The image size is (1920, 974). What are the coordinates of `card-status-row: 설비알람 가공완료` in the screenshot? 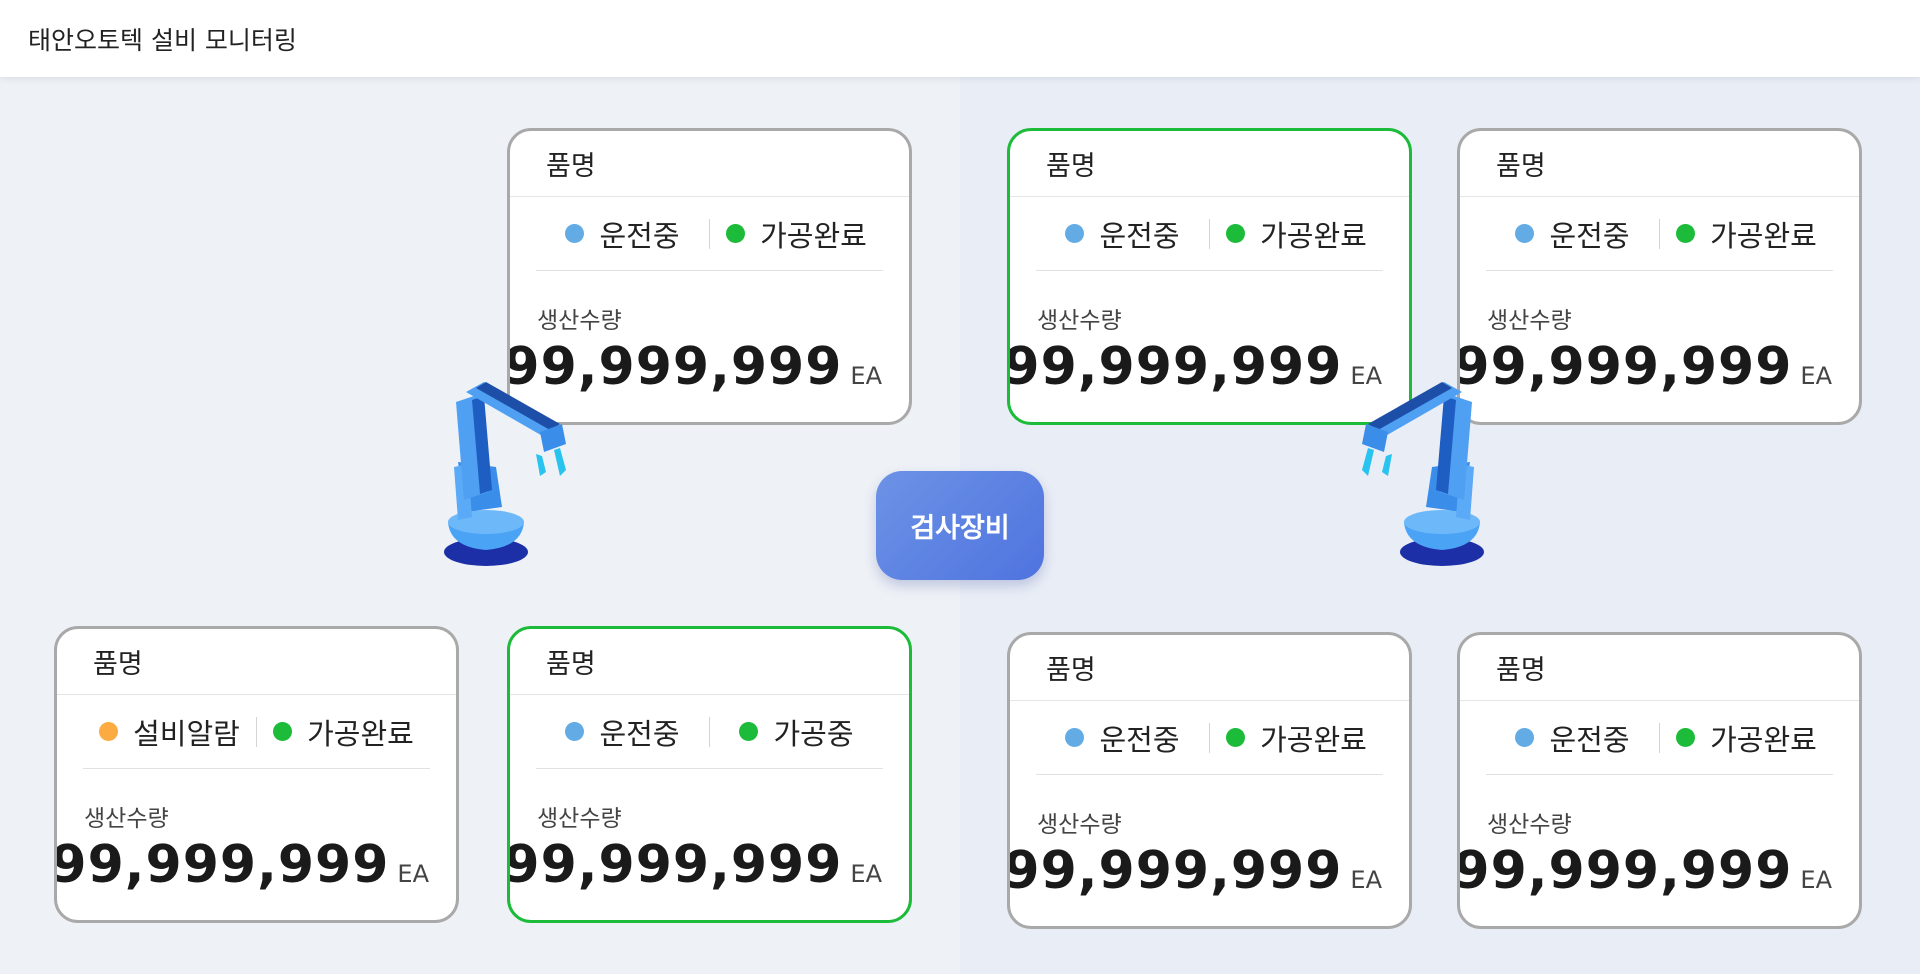 It's located at (256, 732).